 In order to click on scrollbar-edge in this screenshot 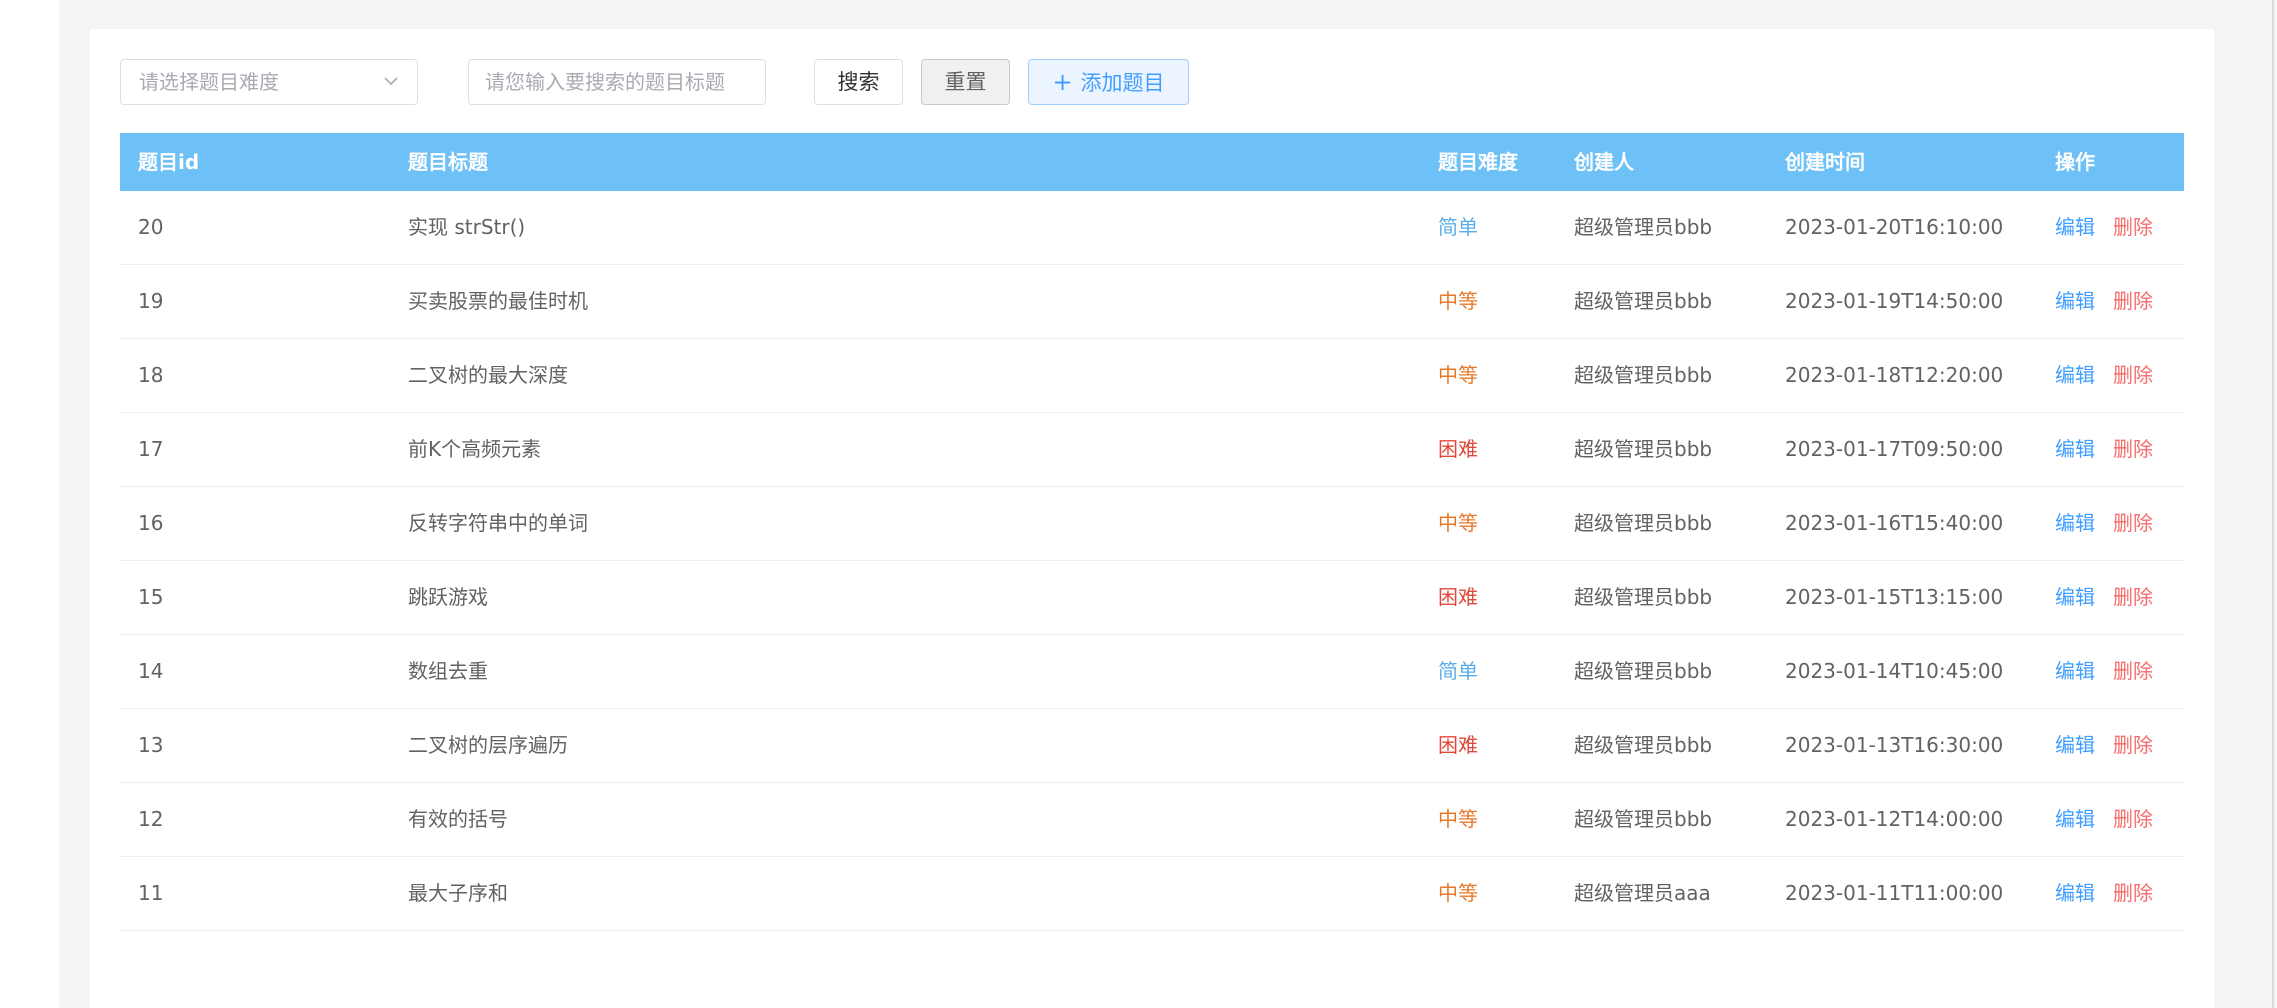, I will do `click(2273, 504)`.